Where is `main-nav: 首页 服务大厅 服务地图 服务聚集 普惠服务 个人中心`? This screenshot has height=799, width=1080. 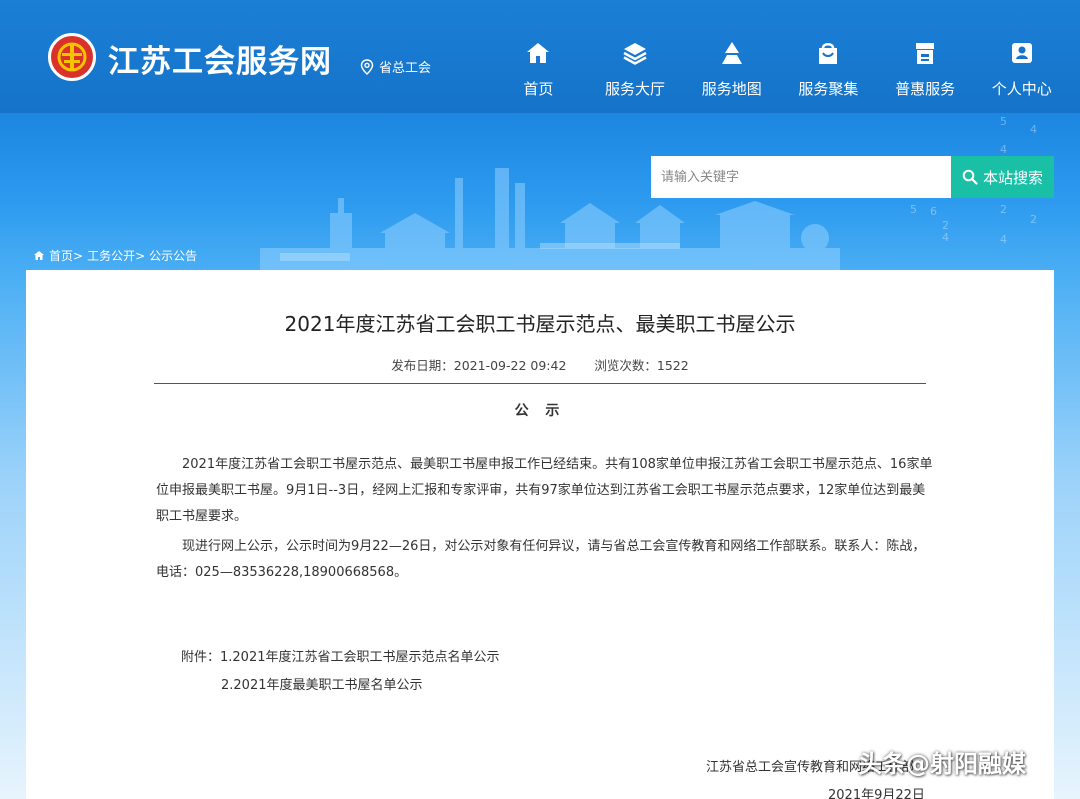
main-nav: 首页 服务大厅 服务地图 服务聚集 普惠服务 个人中心 is located at coordinates (780, 67).